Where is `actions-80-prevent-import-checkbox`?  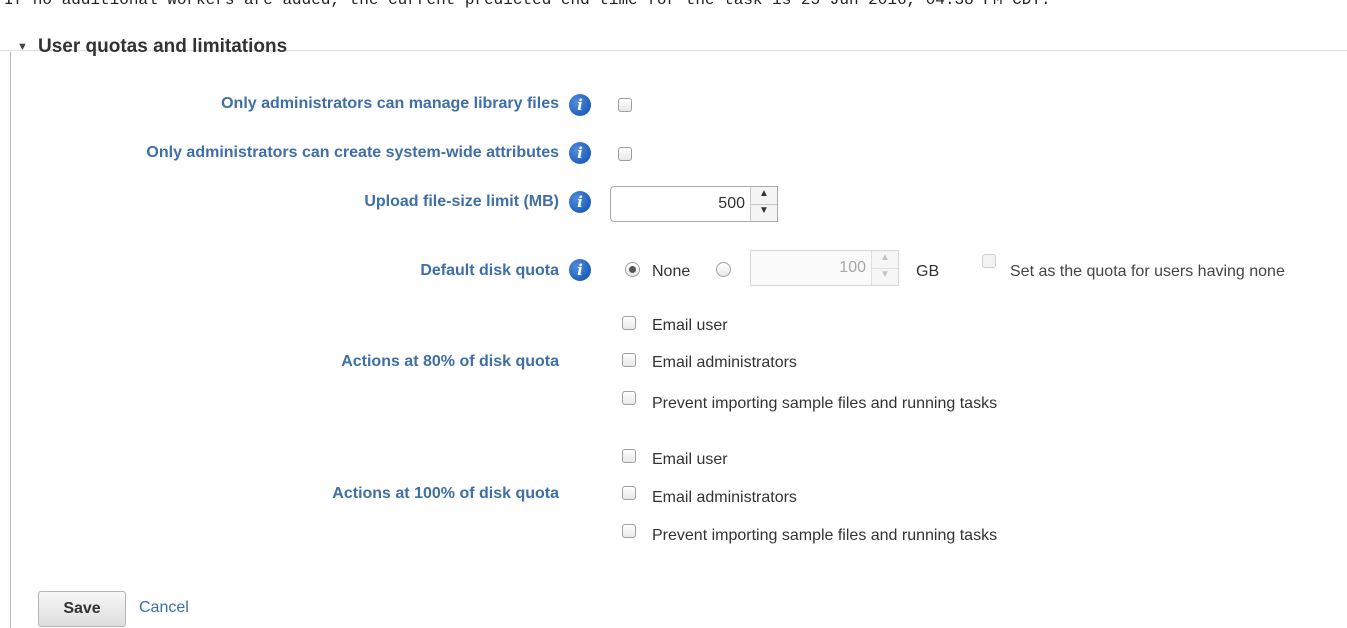 actions-80-prevent-import-checkbox is located at coordinates (629, 398).